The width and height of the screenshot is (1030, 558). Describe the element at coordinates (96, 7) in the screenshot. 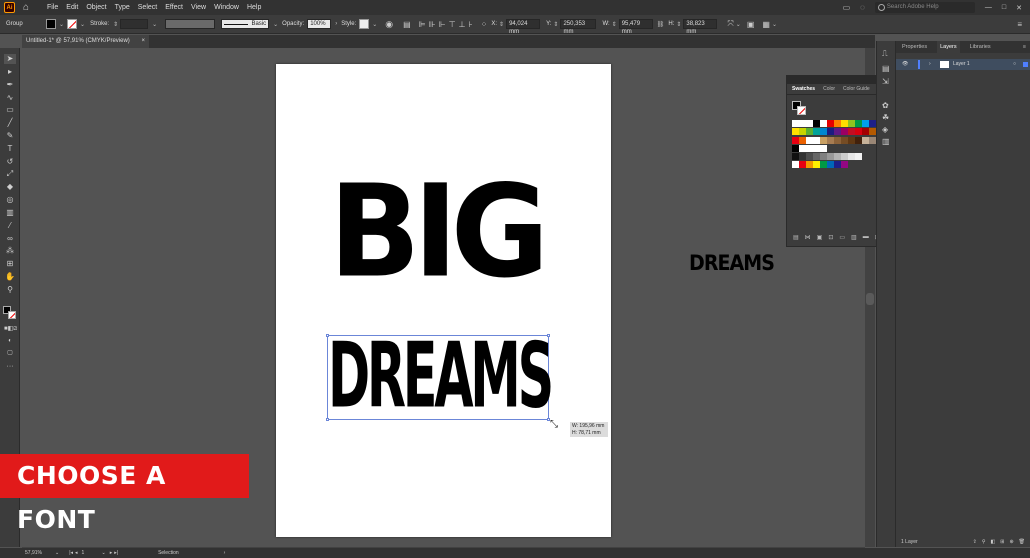

I see `menu-object: Object` at that location.